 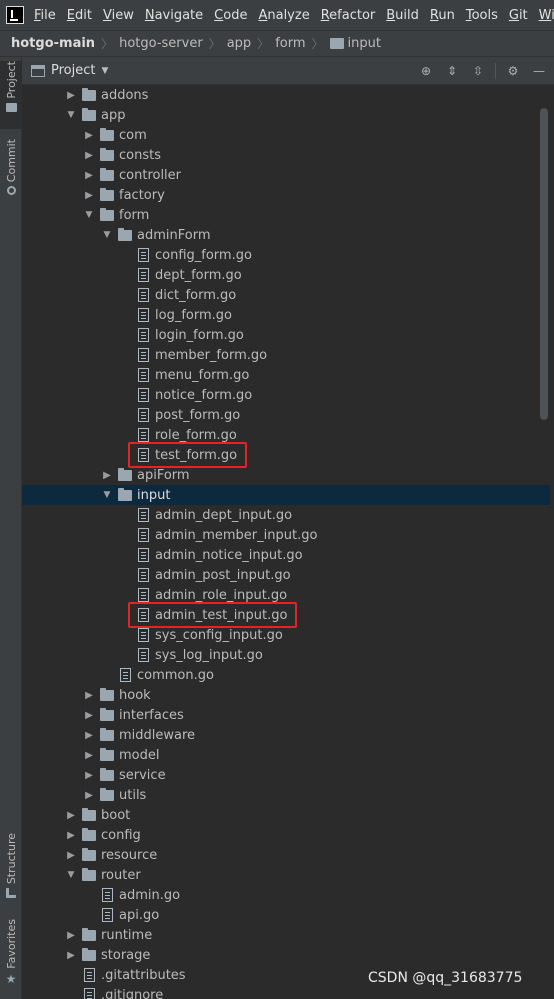 I want to click on menu-code: Code, so click(x=230, y=15).